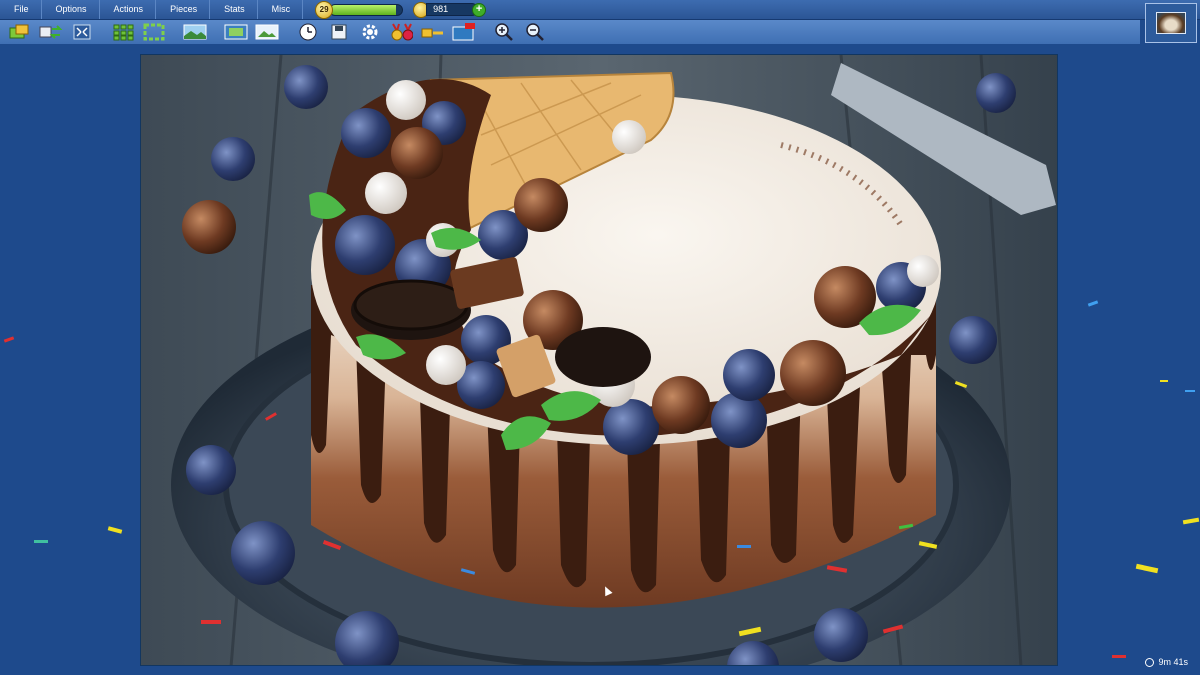 The width and height of the screenshot is (1200, 675). What do you see at coordinates (570, 32) in the screenshot?
I see `toolbar` at bounding box center [570, 32].